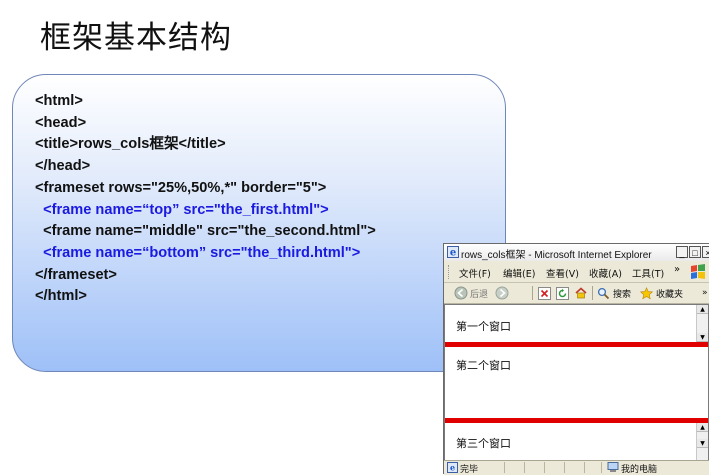 This screenshot has width=709, height=475. I want to click on ie-page-icon: e, so click(453, 252).